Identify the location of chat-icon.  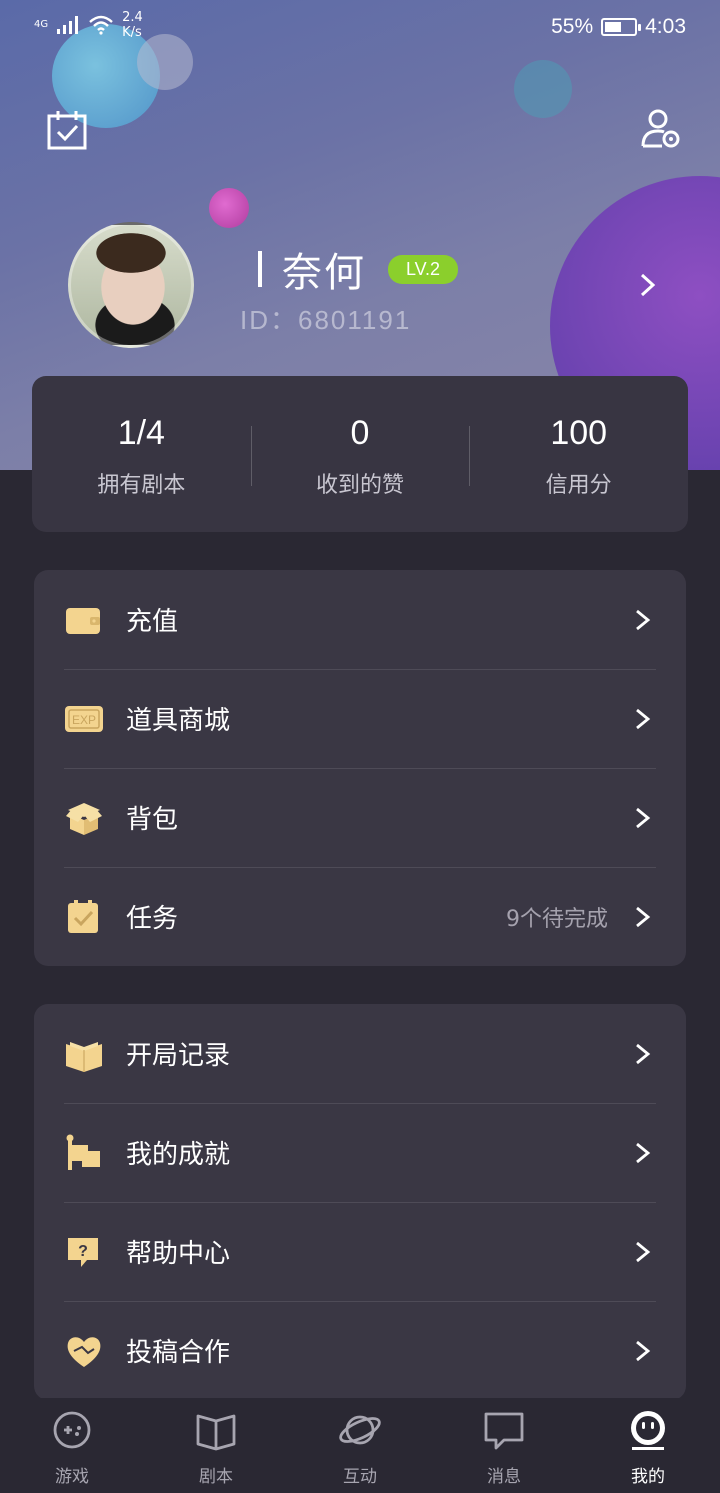
(504, 1431).